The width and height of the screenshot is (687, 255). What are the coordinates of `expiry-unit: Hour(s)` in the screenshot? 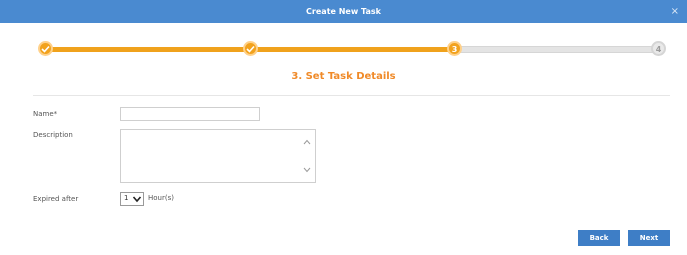 It's located at (161, 198).